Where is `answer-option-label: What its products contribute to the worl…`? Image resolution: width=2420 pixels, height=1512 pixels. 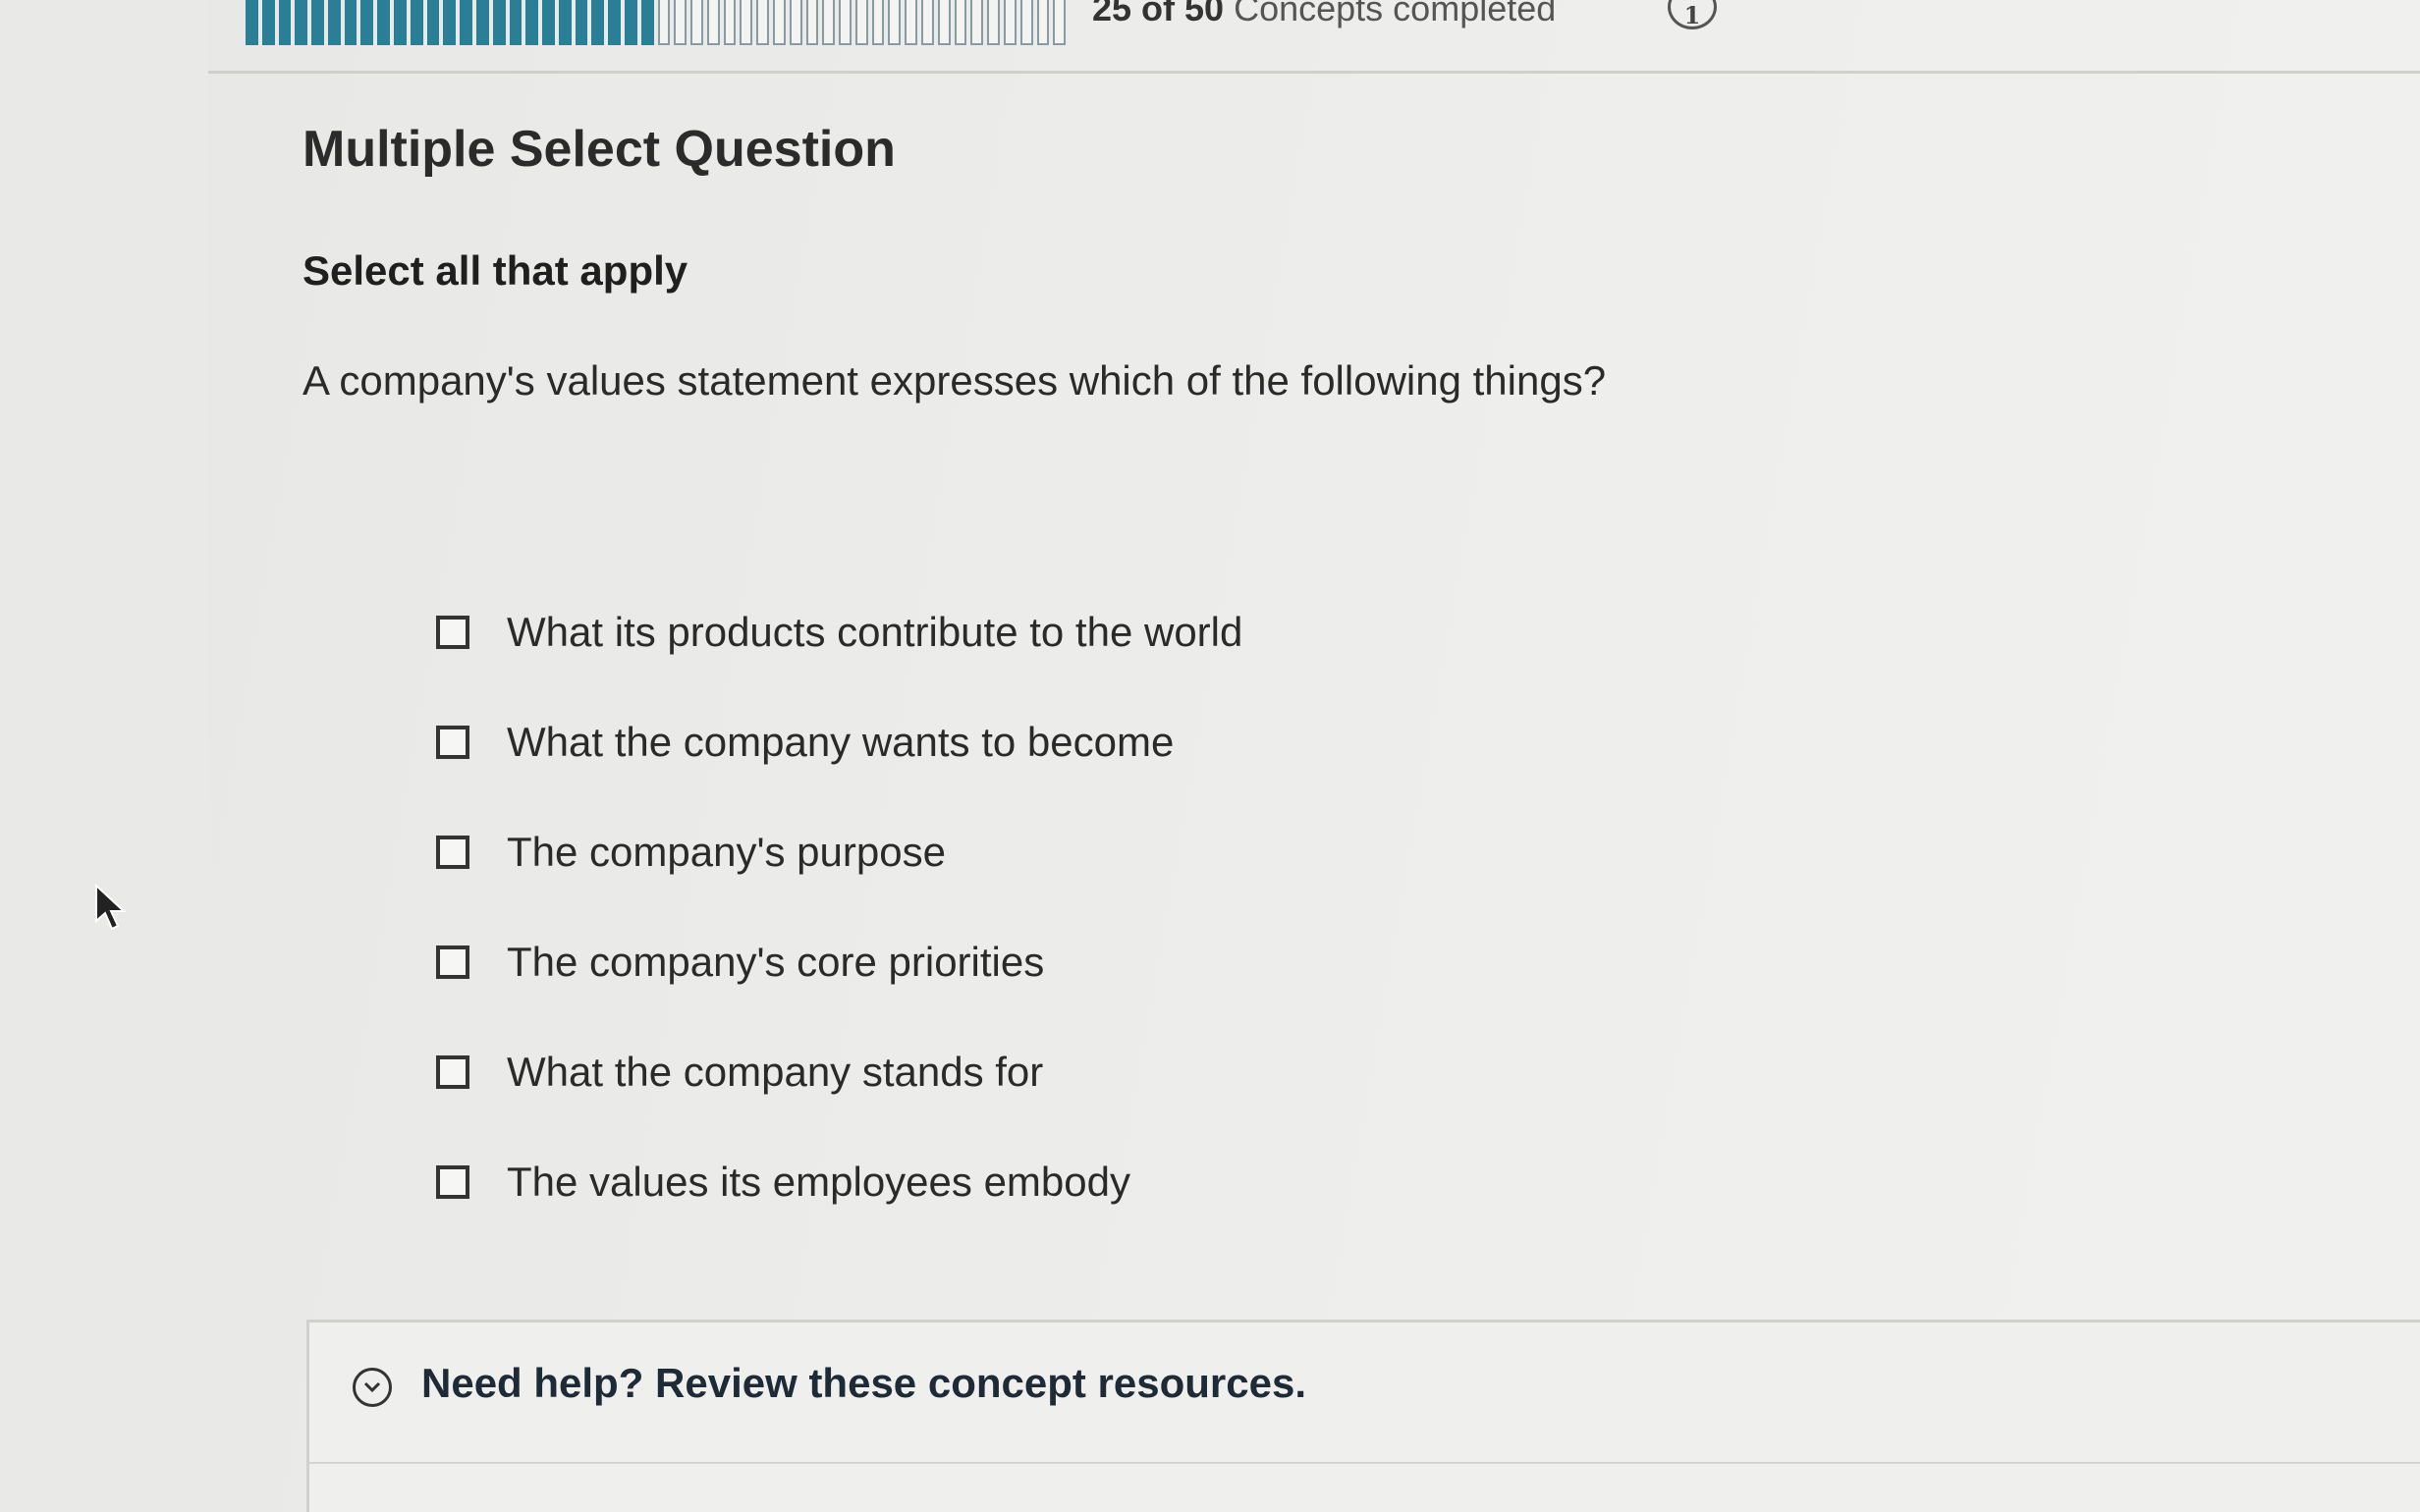 answer-option-label: What its products contribute to the worl… is located at coordinates (874, 633).